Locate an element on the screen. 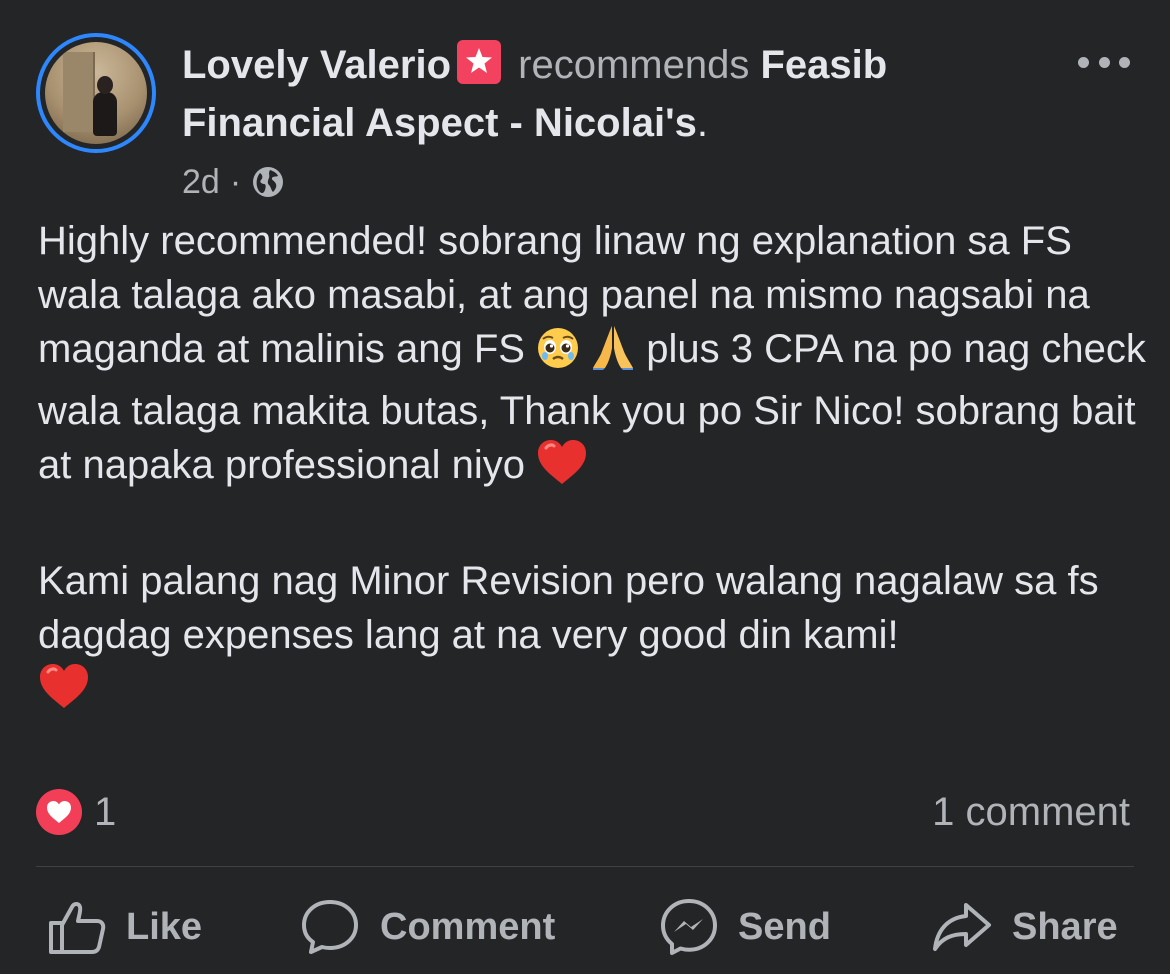 The image size is (1170, 974). page-name-part1: Feasib is located at coordinates (823, 65).